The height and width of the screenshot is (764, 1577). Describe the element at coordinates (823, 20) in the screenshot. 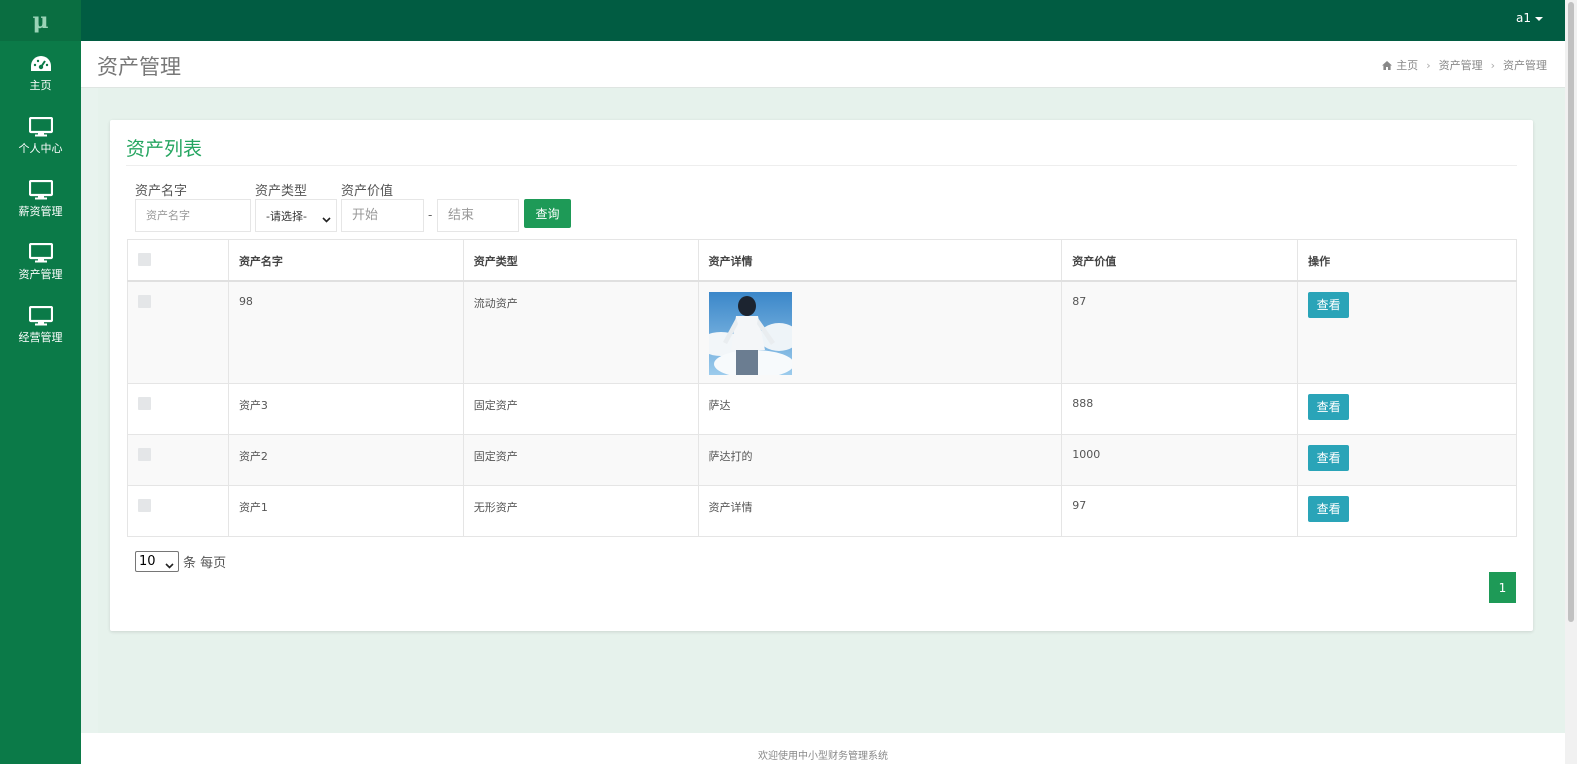

I see `topbar: a1` at that location.